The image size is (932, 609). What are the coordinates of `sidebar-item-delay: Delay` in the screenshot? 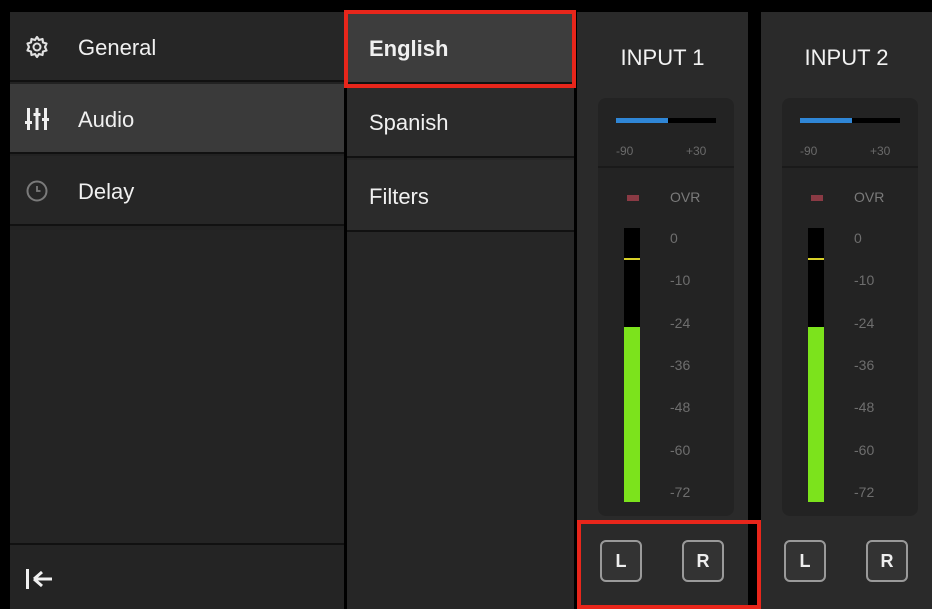 It's located at (177, 191).